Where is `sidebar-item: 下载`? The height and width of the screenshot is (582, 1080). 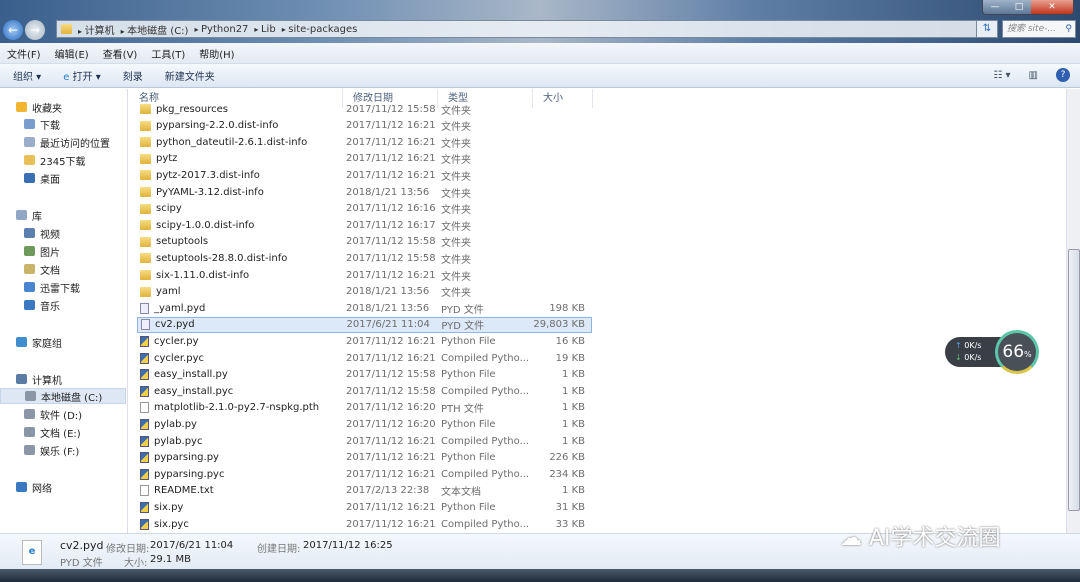 sidebar-item: 下载 is located at coordinates (63, 124).